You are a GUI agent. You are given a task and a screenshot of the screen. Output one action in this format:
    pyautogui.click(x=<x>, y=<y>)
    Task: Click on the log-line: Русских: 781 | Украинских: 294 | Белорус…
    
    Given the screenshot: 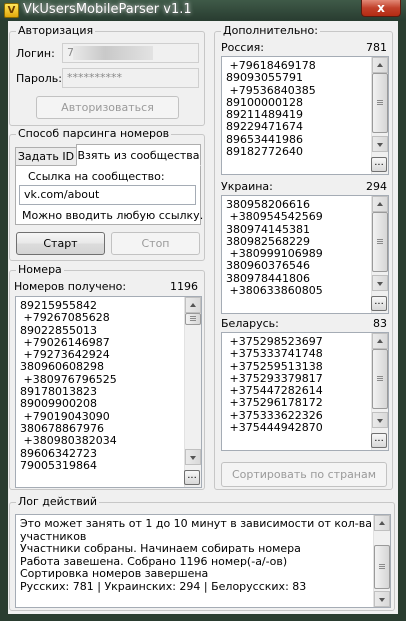 What is the action you would take?
    pyautogui.click(x=163, y=586)
    